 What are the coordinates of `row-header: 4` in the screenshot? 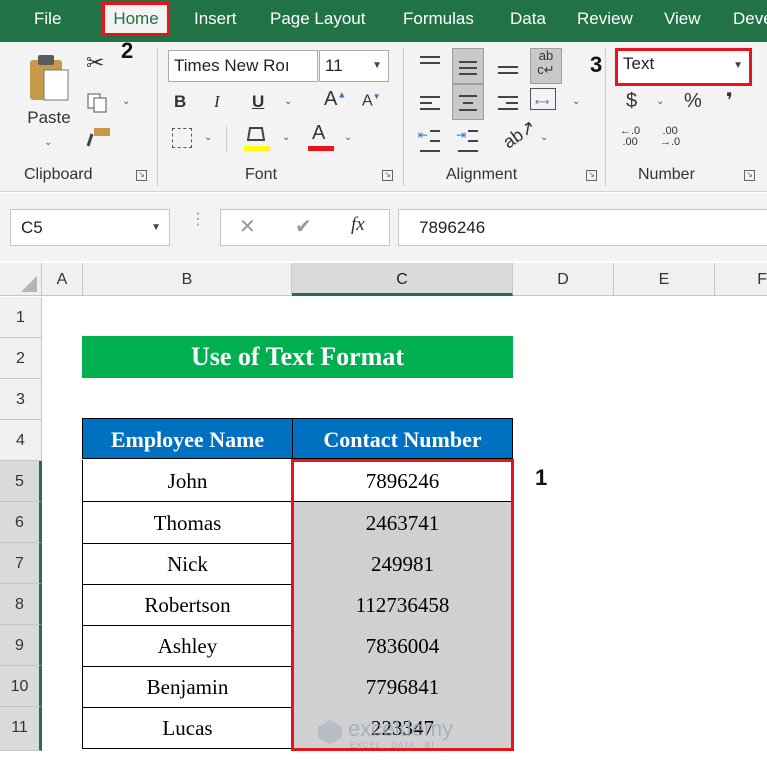 It's located at (21, 440).